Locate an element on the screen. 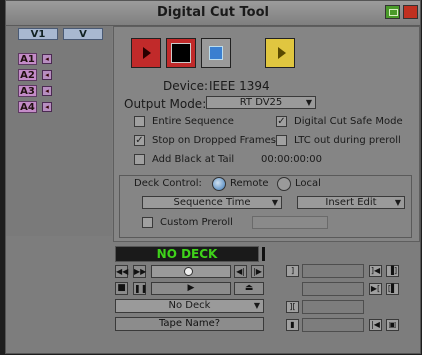 The image size is (422, 355). mark-out-timecode-field is located at coordinates (333, 307).